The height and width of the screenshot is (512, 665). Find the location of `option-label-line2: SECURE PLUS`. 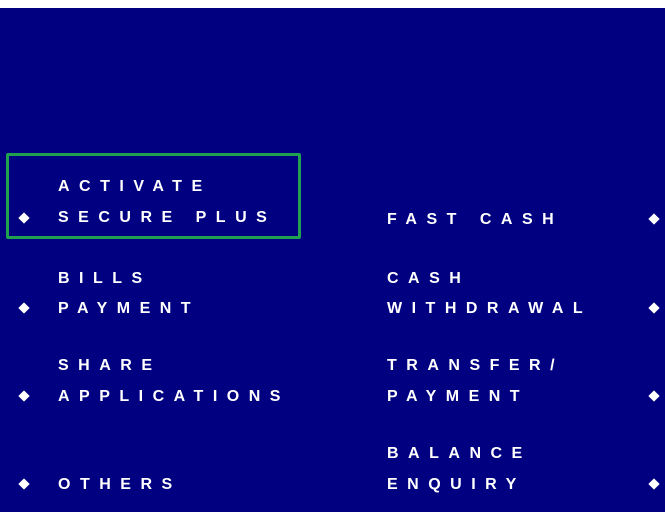

option-label-line2: SECURE PLUS is located at coordinates (167, 217).